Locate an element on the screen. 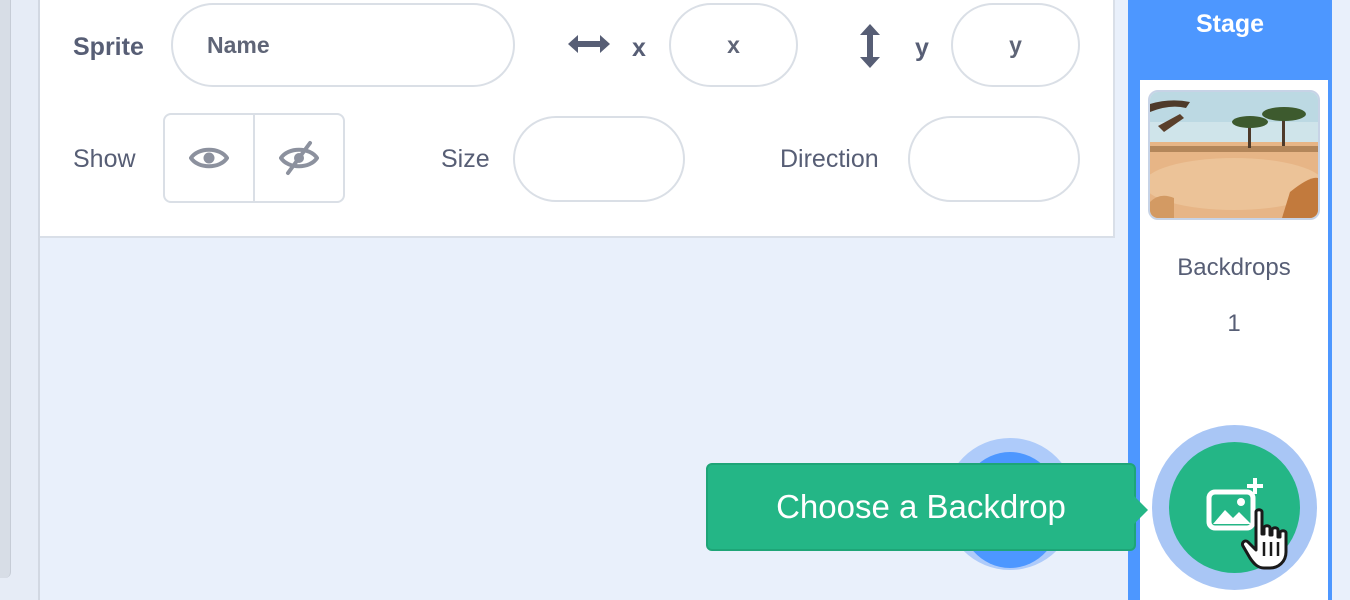 The width and height of the screenshot is (1350, 600). show-button is located at coordinates (209, 158).